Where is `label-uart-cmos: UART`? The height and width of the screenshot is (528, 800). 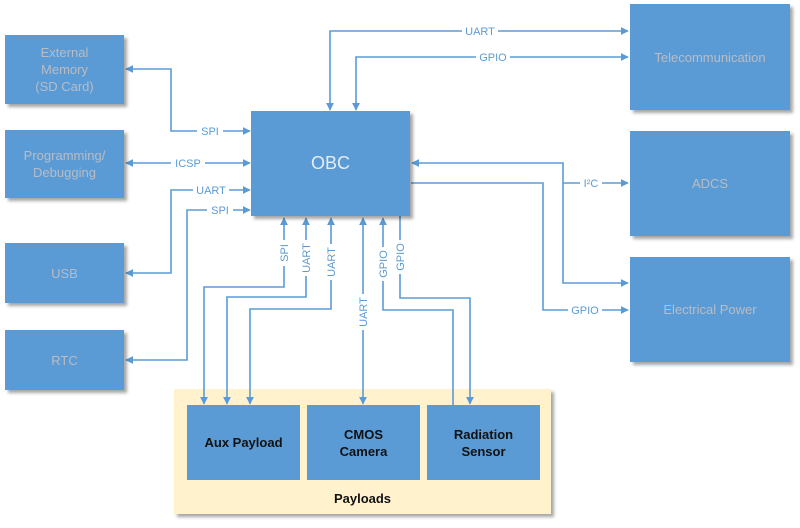 label-uart-cmos: UART is located at coordinates (364, 312).